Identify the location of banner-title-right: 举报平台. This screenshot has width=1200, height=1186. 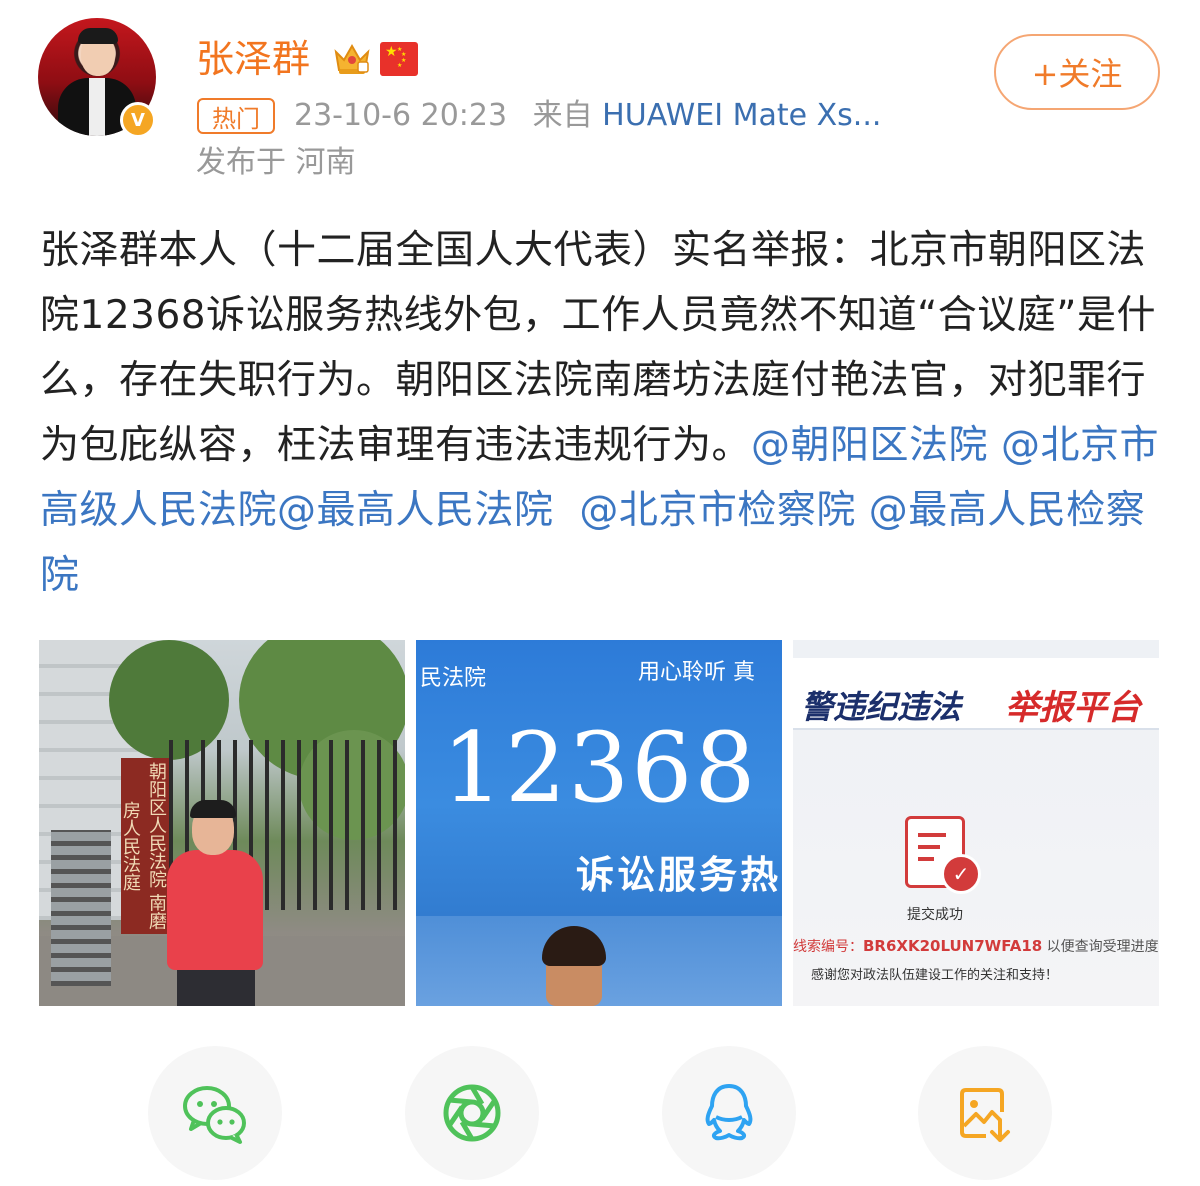
(1073, 708).